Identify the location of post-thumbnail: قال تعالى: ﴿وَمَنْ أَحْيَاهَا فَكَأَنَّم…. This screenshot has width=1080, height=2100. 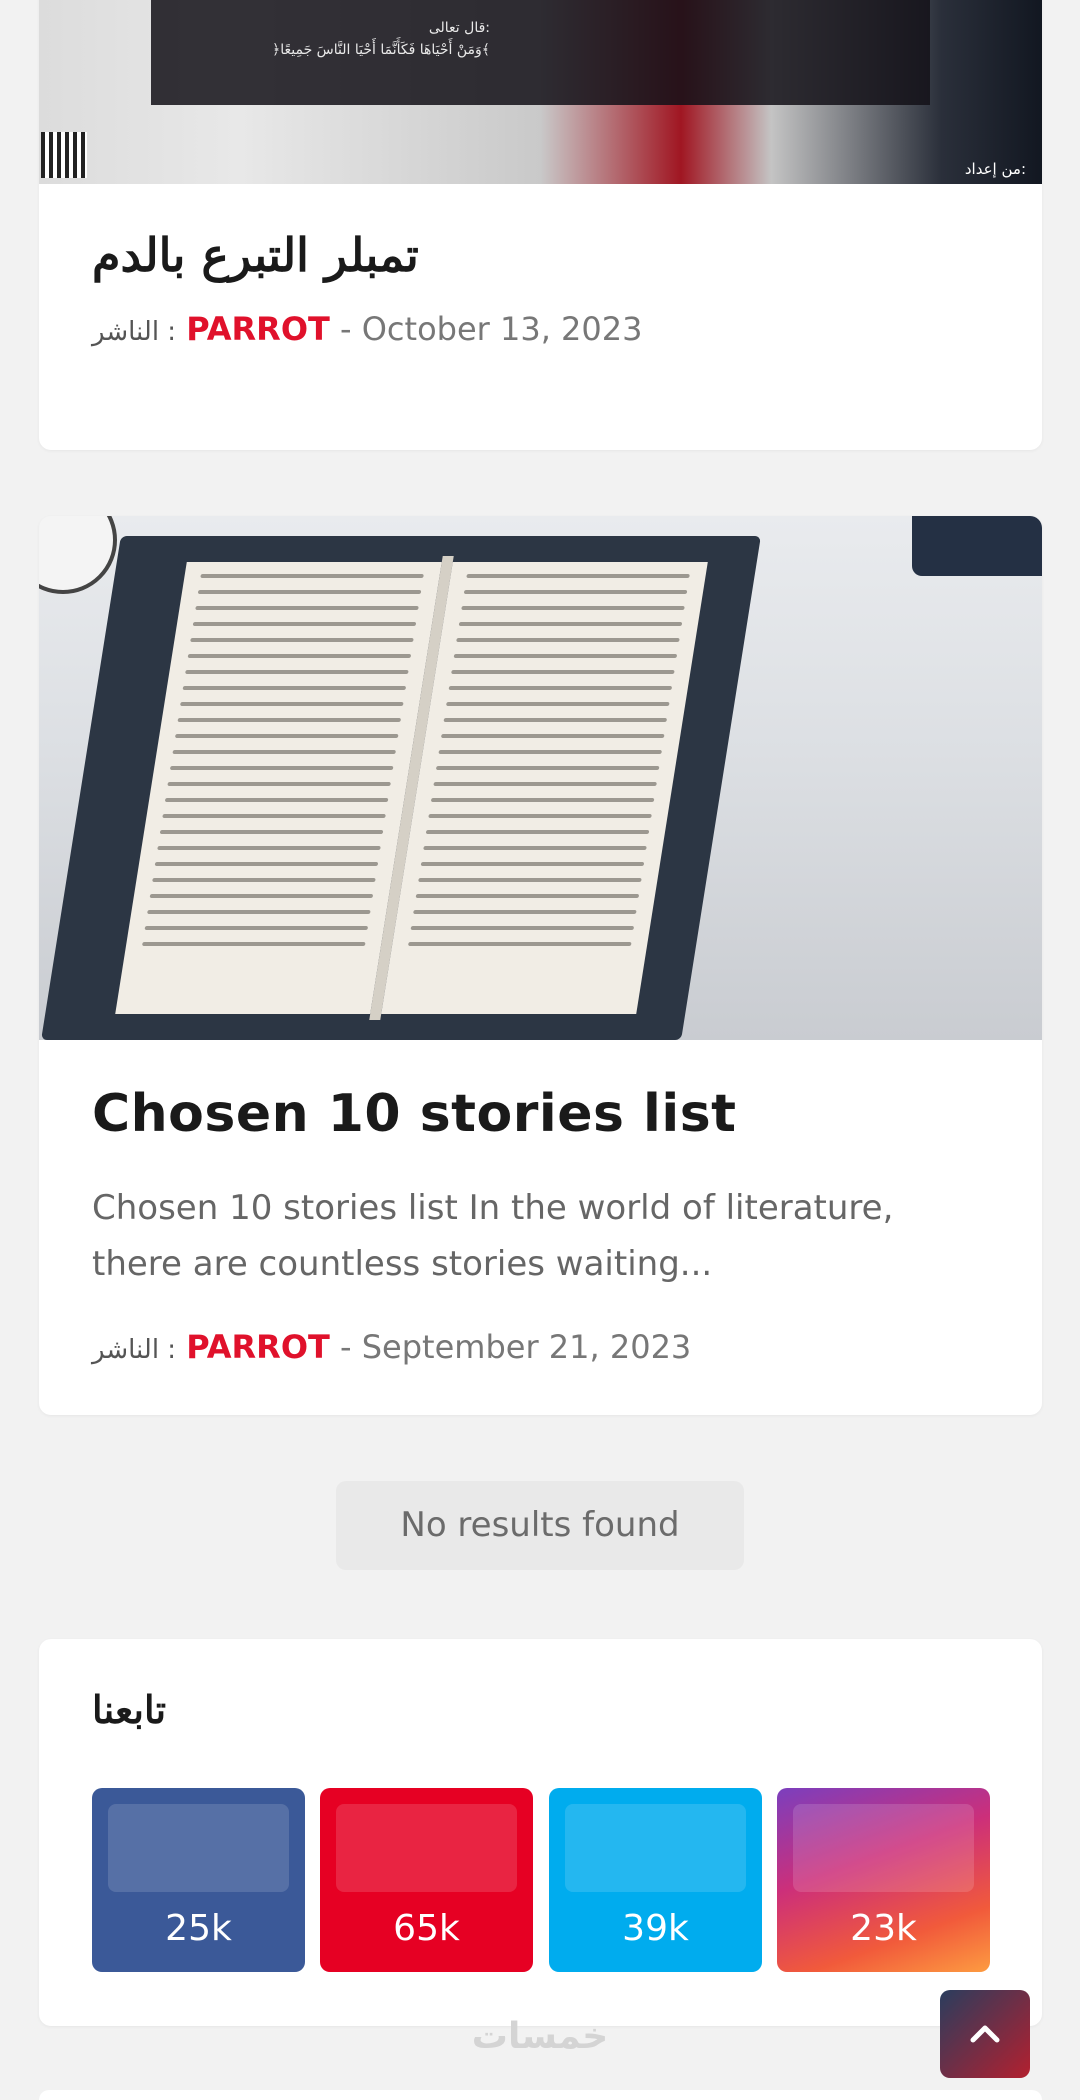
(540, 92).